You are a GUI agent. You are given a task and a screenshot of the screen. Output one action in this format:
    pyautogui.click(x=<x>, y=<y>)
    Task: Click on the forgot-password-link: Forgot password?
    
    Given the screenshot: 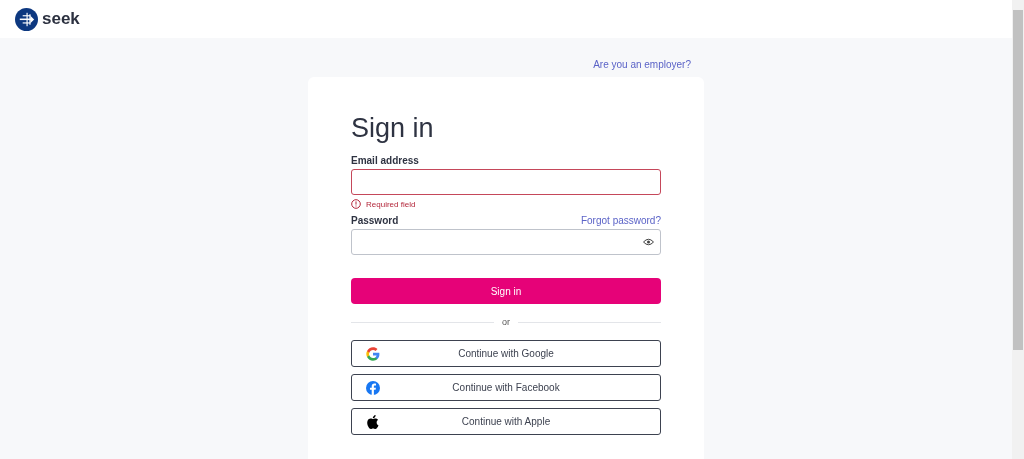 What is the action you would take?
    pyautogui.click(x=620, y=220)
    